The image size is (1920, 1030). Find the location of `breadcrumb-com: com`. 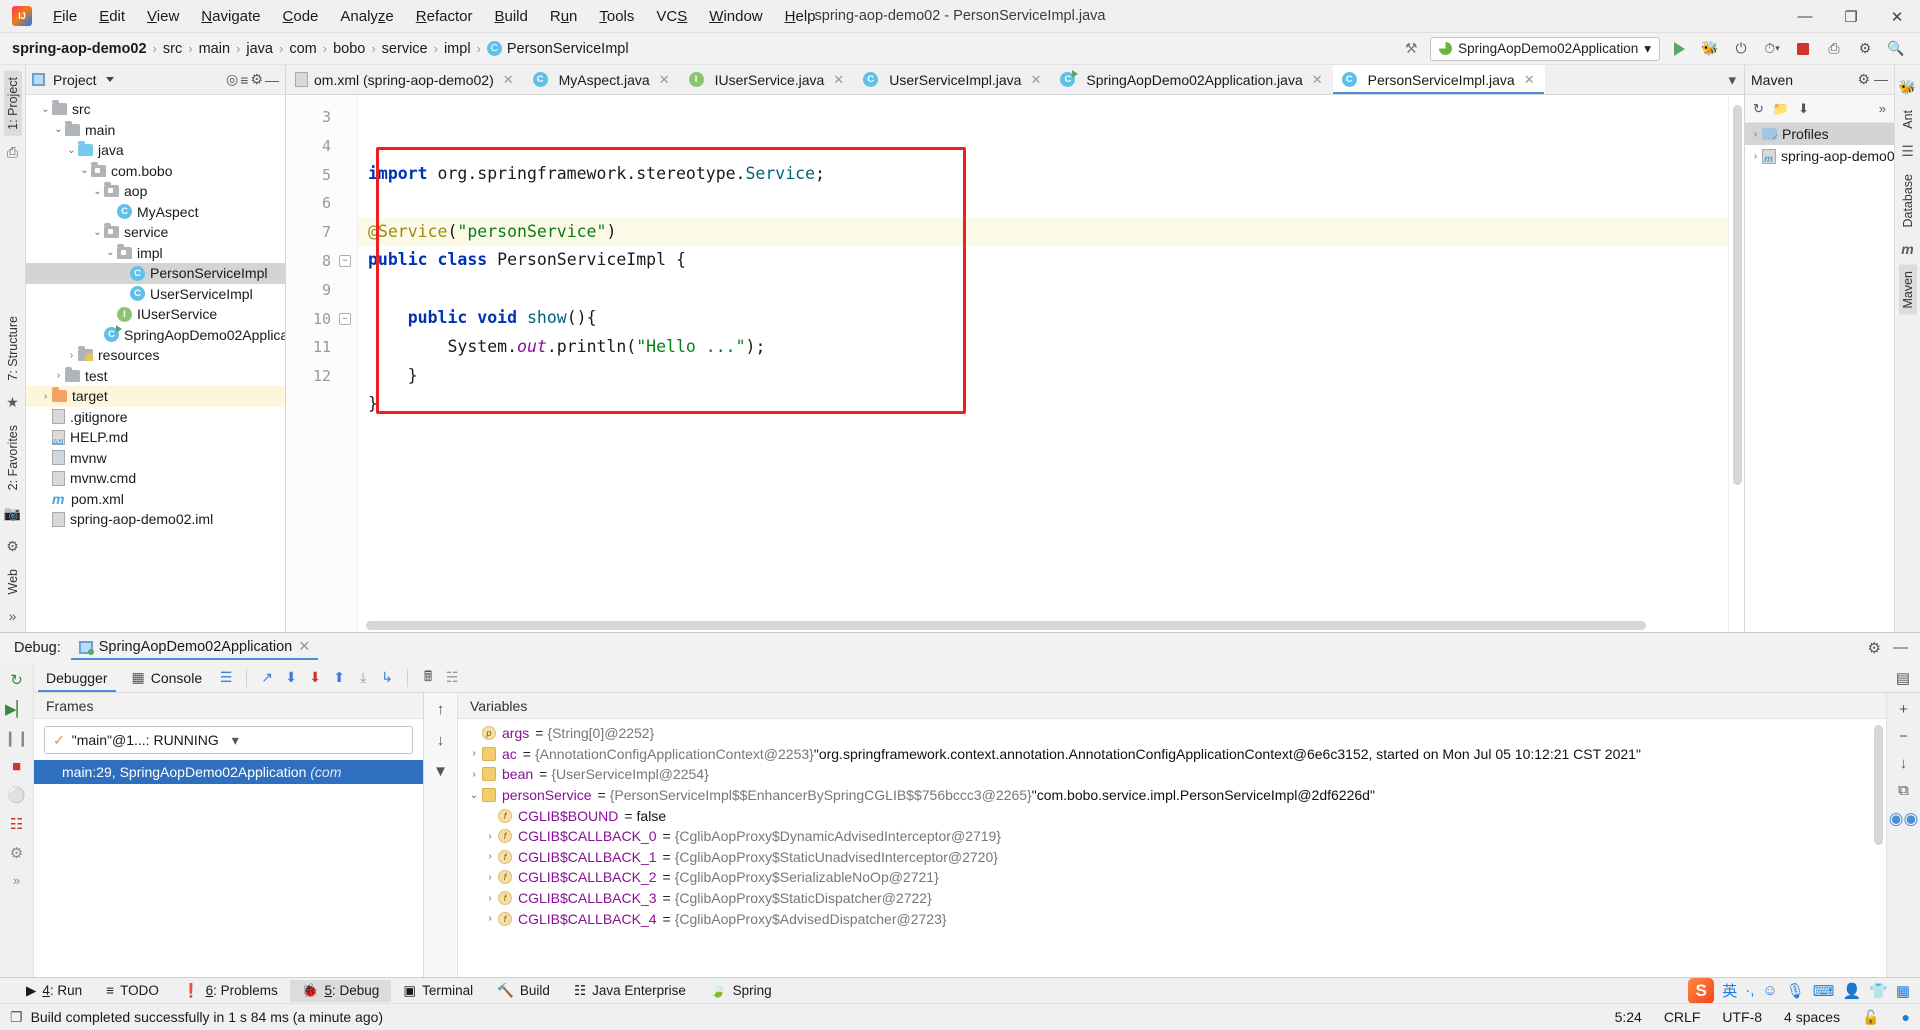

breadcrumb-com: com is located at coordinates (302, 49).